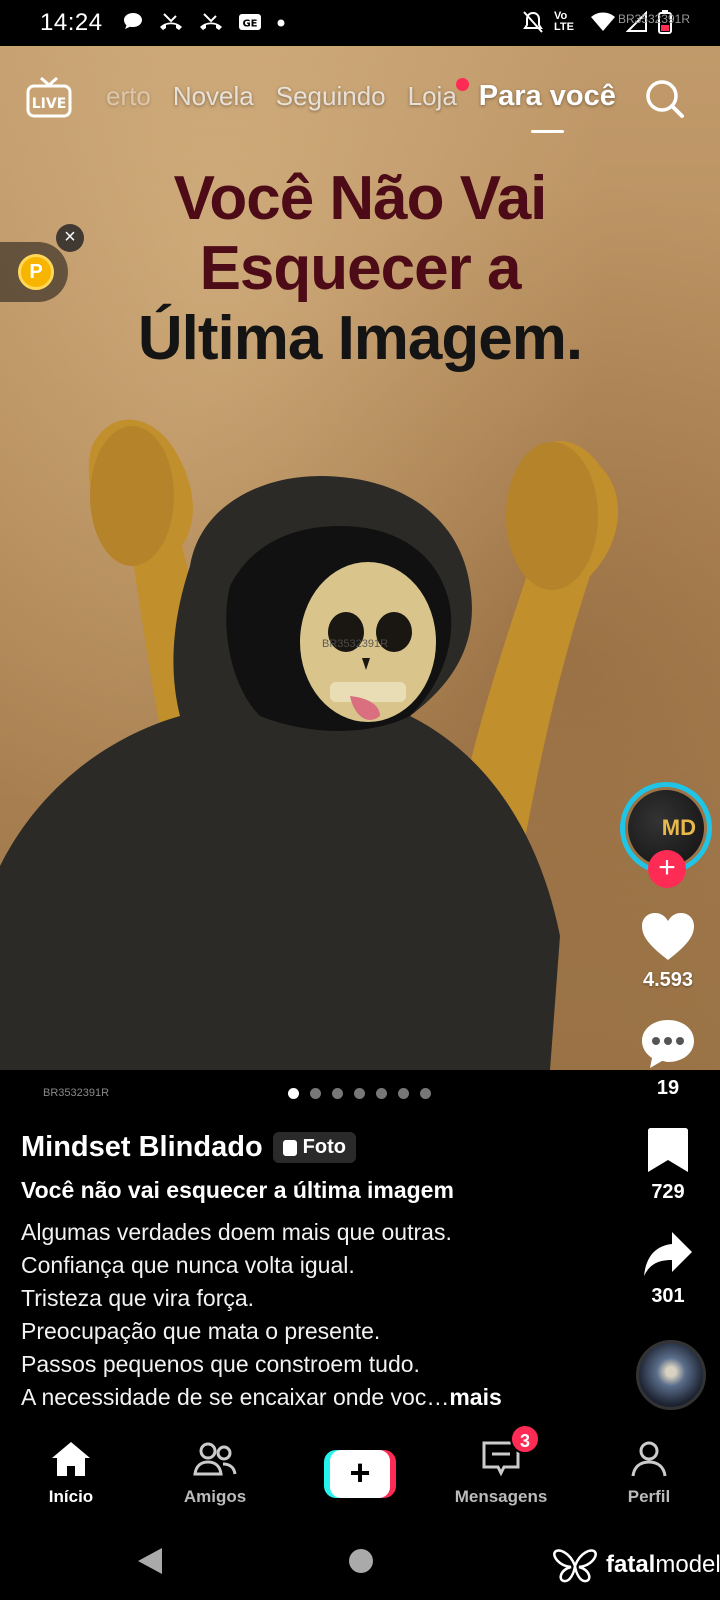  I want to click on svg-text: GE, so click(249, 24).